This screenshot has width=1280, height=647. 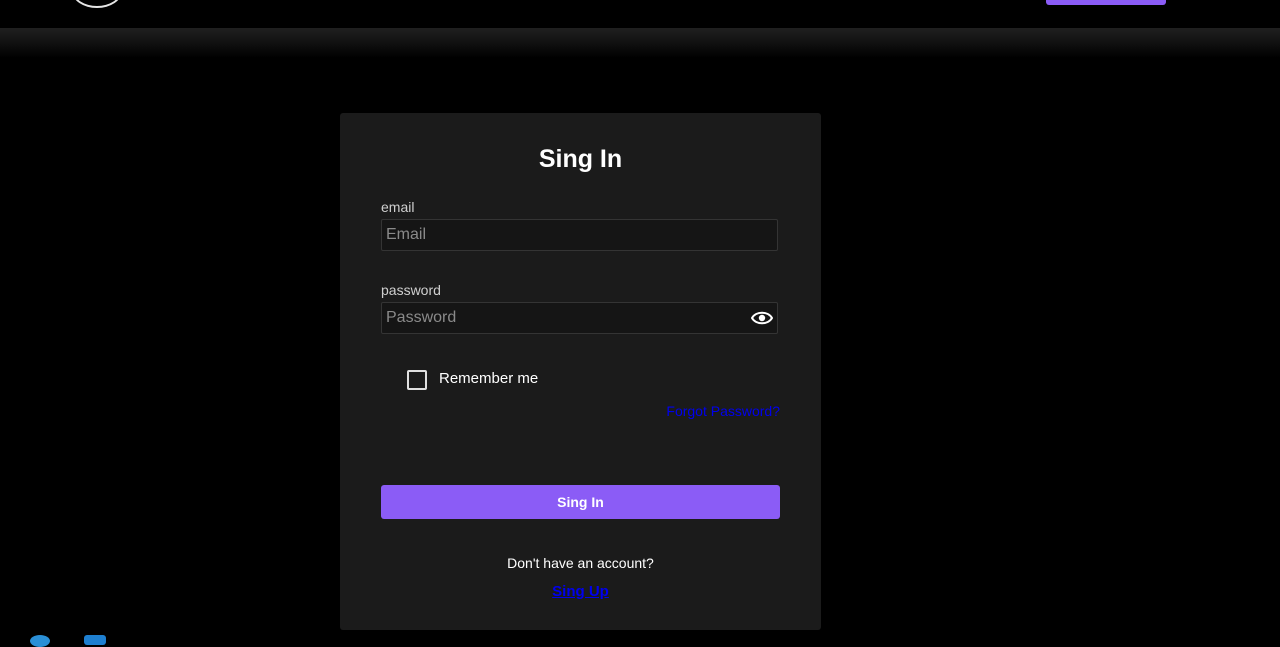 What do you see at coordinates (398, 207) in the screenshot?
I see `email-label: email` at bounding box center [398, 207].